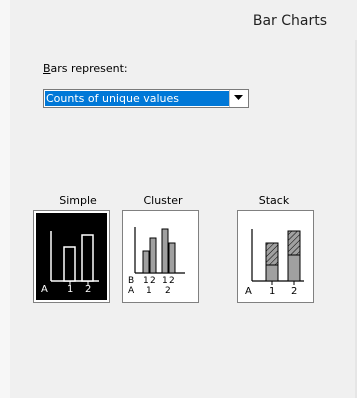  I want to click on dropdown-button, so click(238, 98).